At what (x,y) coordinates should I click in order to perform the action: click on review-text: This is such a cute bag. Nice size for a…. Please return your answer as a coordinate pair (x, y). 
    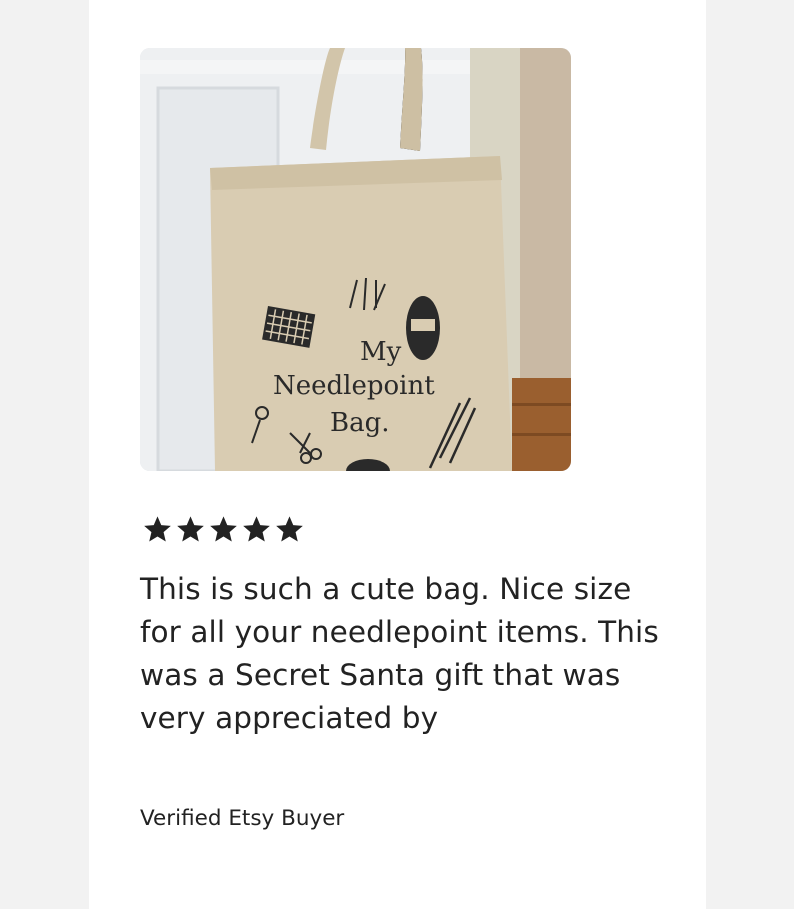
    Looking at the image, I should click on (399, 653).